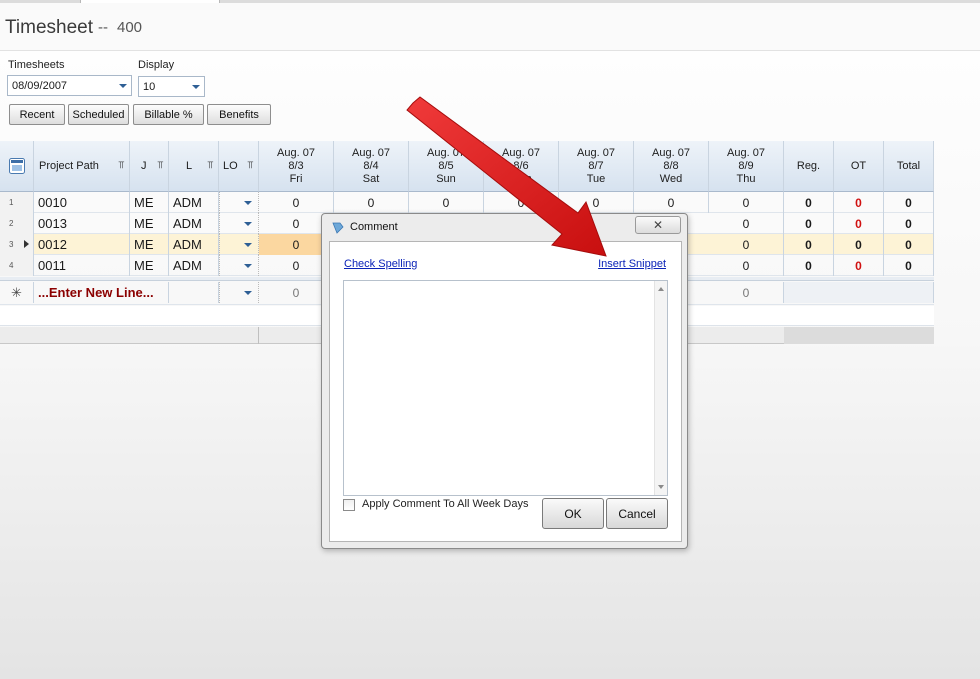 The height and width of the screenshot is (679, 980). I want to click on col-day-sat: Aug. 07 8/4 Sat, so click(371, 166).